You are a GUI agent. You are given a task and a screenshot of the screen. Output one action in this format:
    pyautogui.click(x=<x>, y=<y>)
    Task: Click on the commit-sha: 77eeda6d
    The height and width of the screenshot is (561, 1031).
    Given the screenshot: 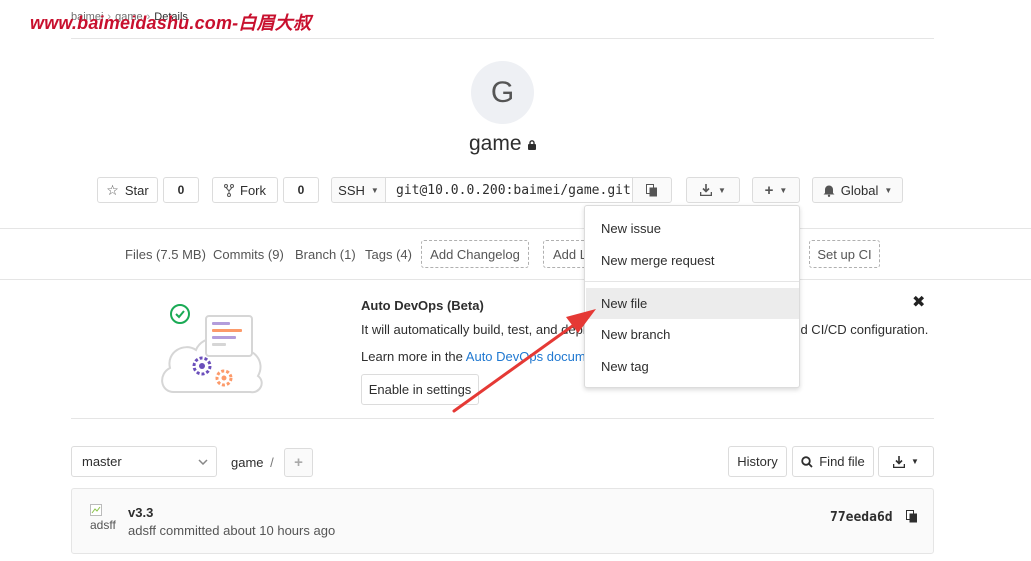 What is the action you would take?
    pyautogui.click(x=861, y=517)
    